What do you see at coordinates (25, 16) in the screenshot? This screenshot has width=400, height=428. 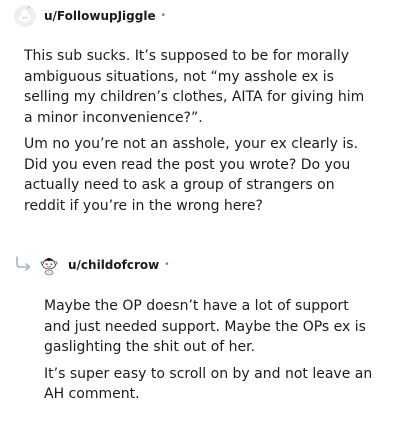 I see `avatar-icon` at bounding box center [25, 16].